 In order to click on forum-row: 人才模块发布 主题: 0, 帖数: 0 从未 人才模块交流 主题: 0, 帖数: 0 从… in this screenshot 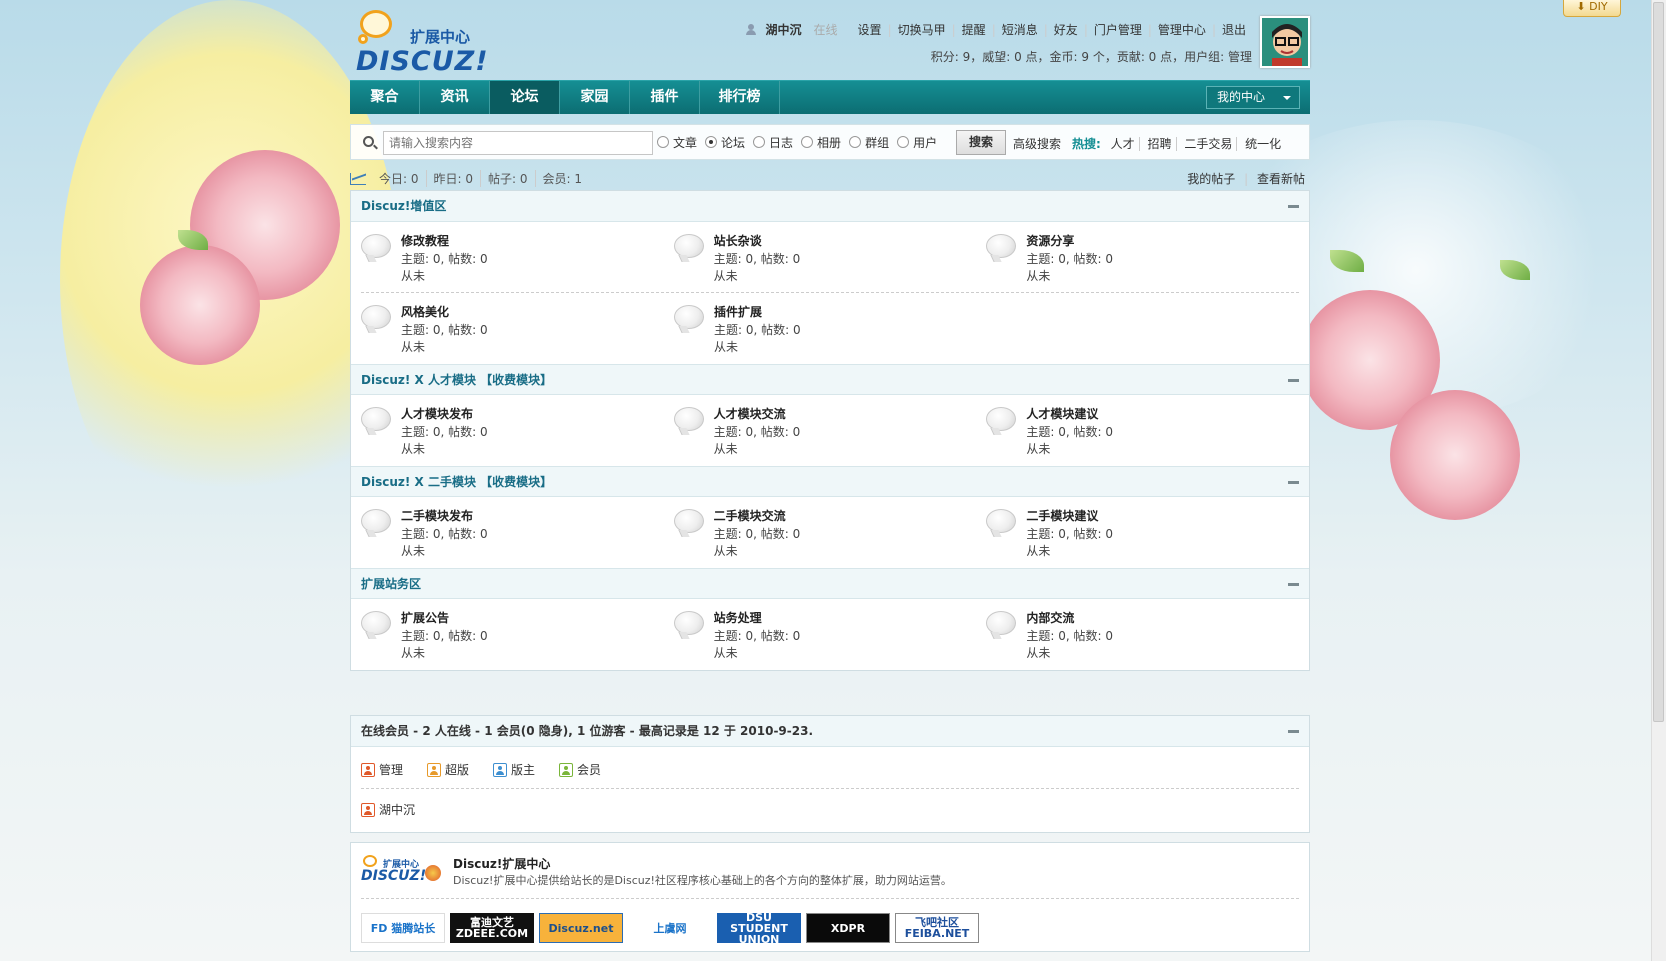, I will do `click(830, 430)`.